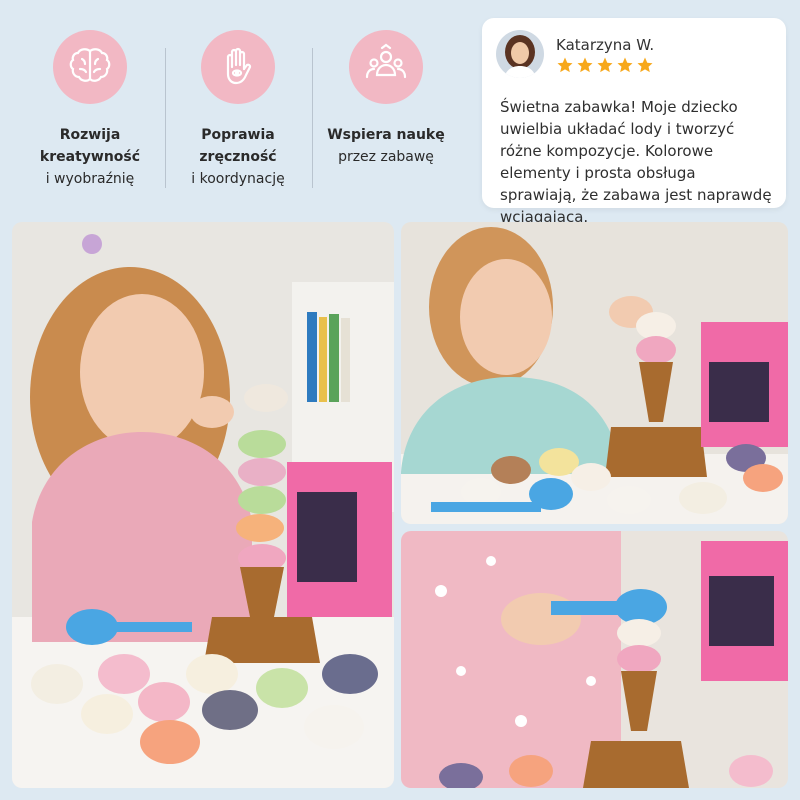 This screenshot has height=800, width=800. Describe the element at coordinates (386, 67) in the screenshot. I see `people-icon` at that location.